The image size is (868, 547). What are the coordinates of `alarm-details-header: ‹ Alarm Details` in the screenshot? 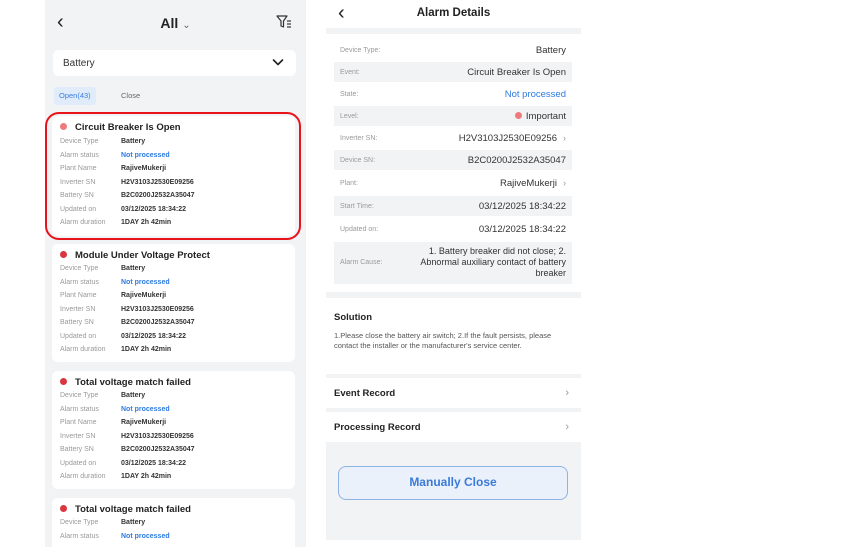 It's located at (453, 14).